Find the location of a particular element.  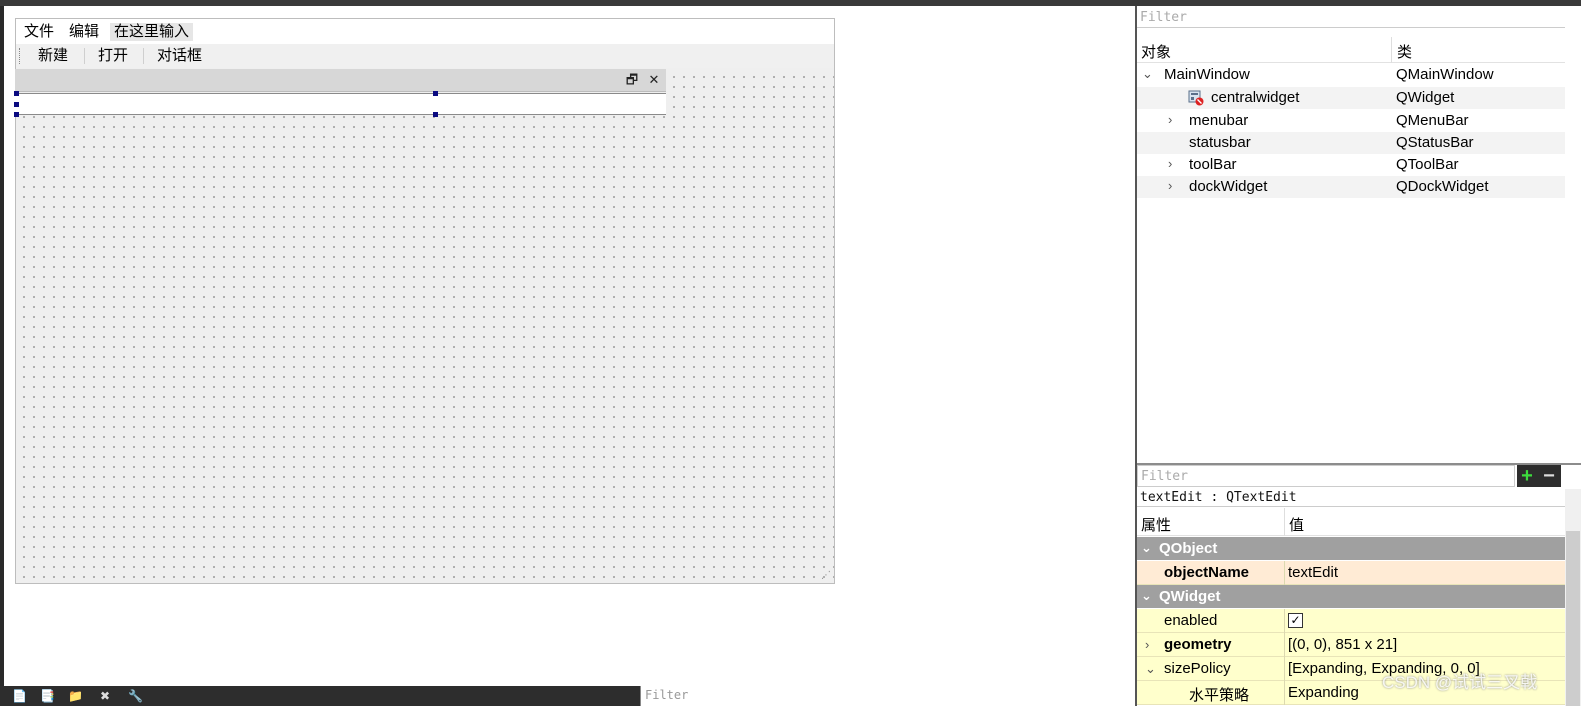

tree-row-menubar: › menubar QMenuBar is located at coordinates (1351, 121).